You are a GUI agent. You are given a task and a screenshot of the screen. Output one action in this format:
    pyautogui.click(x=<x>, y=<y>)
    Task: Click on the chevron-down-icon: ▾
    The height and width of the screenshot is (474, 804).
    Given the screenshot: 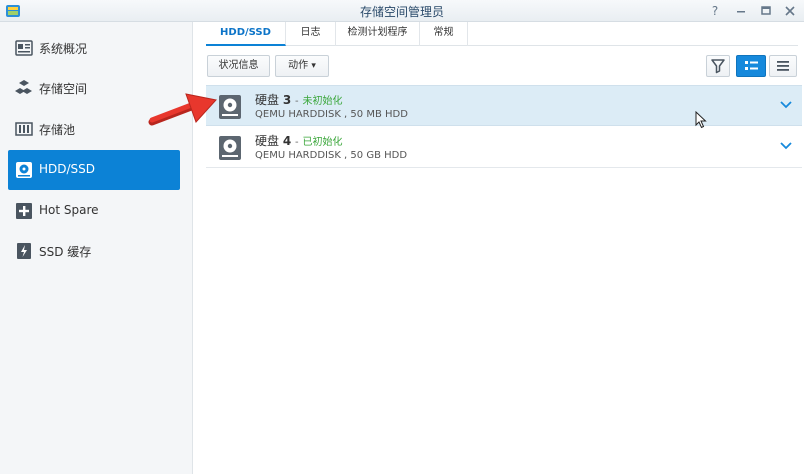 What is the action you would take?
    pyautogui.click(x=313, y=66)
    